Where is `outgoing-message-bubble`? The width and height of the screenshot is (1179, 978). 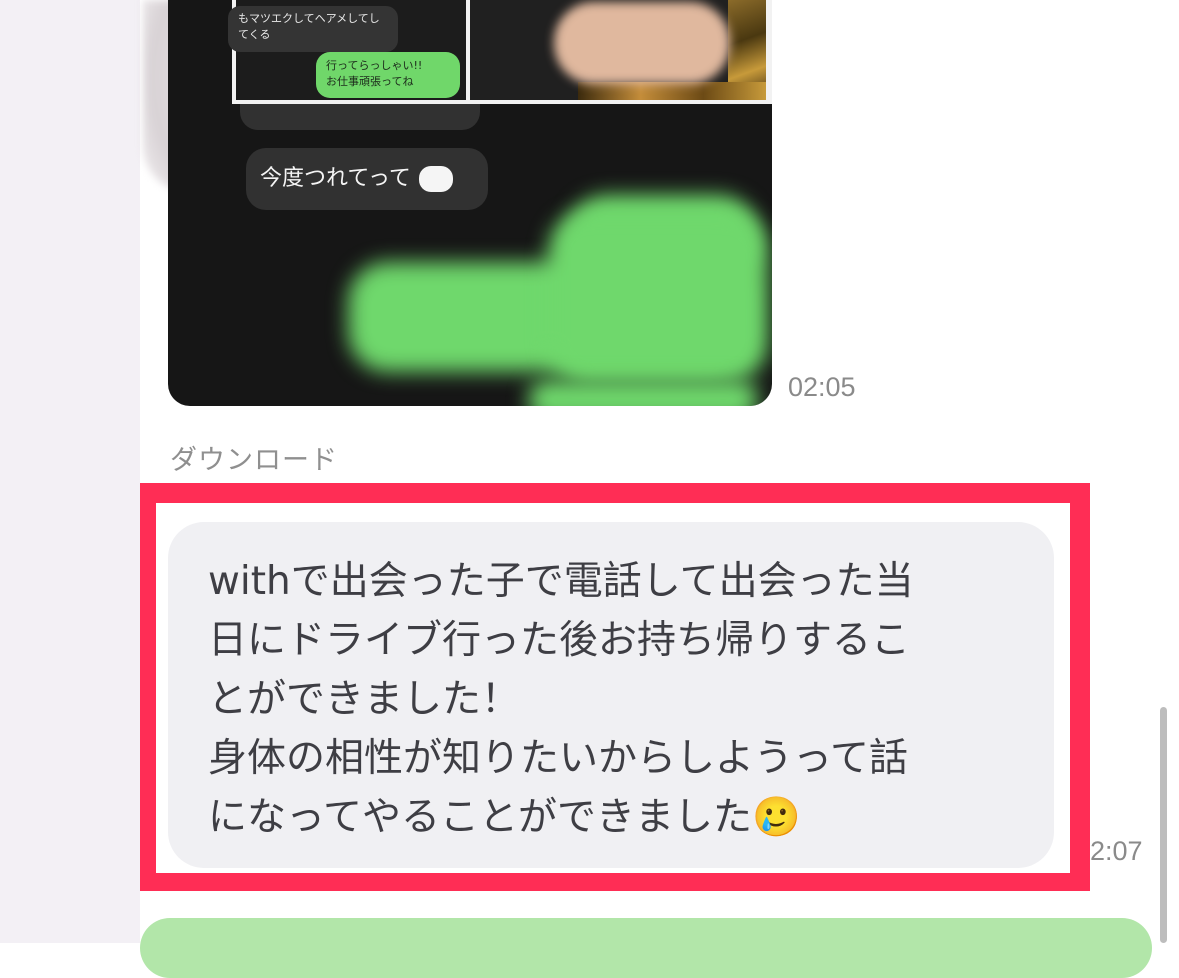 outgoing-message-bubble is located at coordinates (646, 948).